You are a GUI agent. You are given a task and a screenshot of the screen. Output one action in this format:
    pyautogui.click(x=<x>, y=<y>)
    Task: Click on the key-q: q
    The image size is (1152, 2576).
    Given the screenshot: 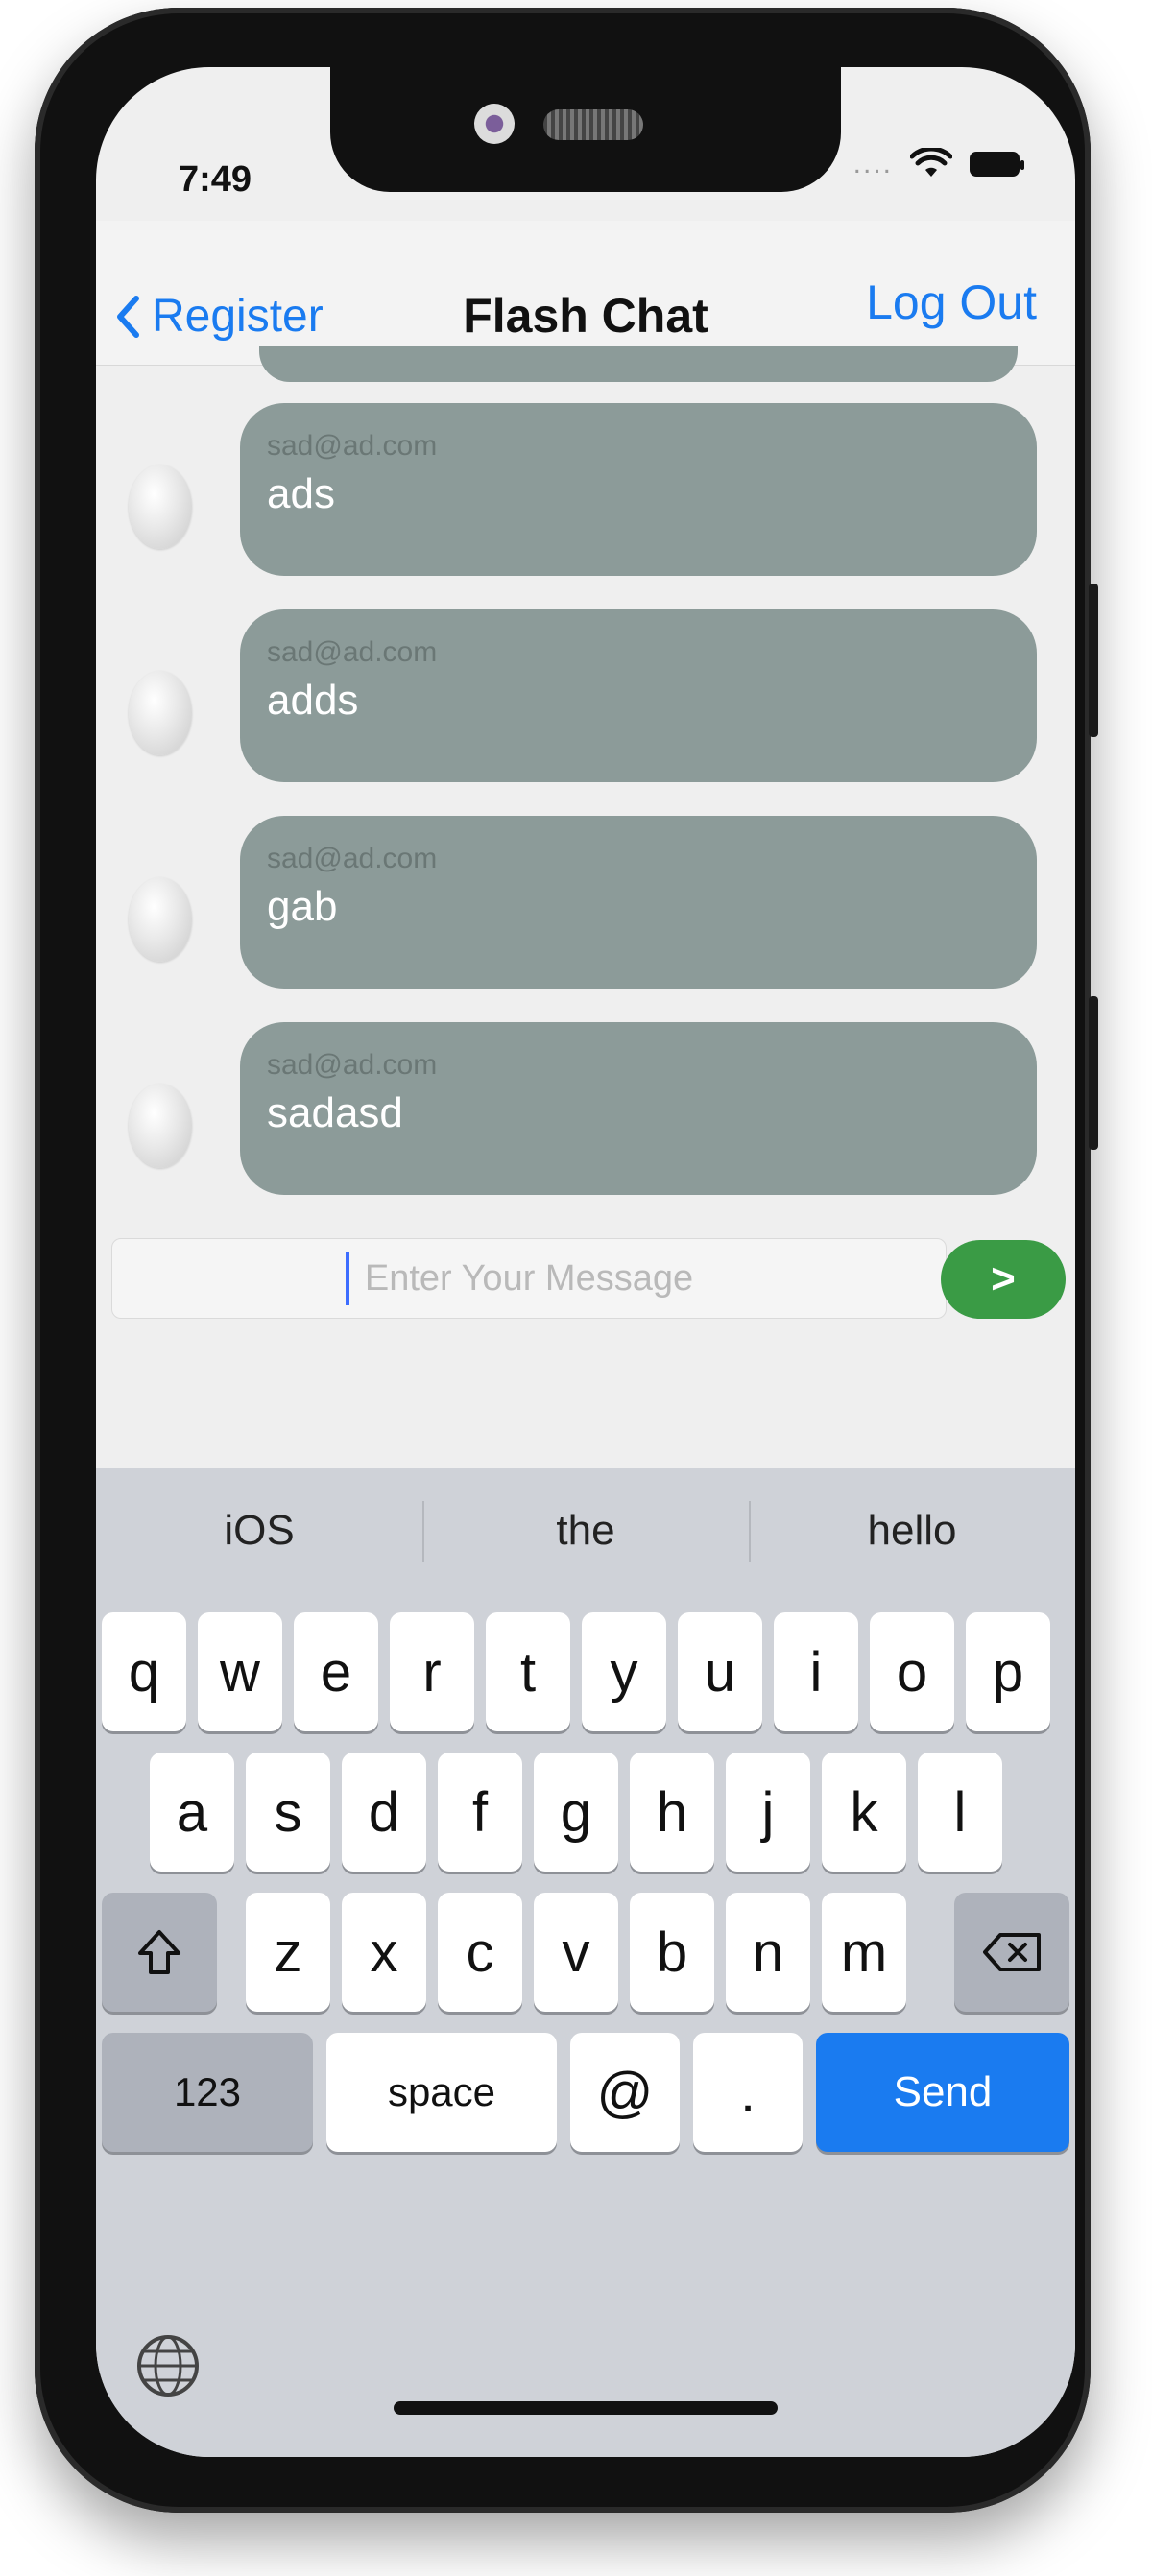 What is the action you would take?
    pyautogui.click(x=144, y=1671)
    